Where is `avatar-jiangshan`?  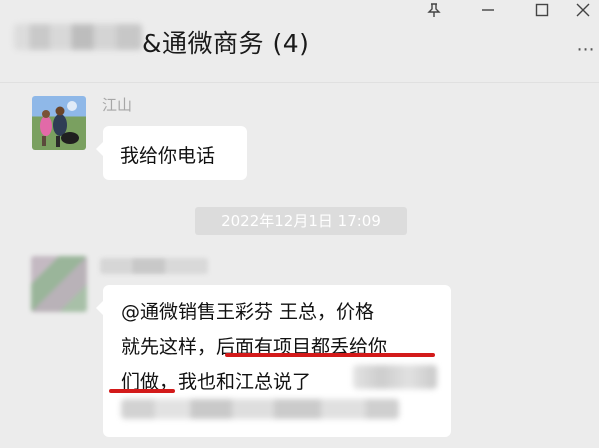 avatar-jiangshan is located at coordinates (59, 123).